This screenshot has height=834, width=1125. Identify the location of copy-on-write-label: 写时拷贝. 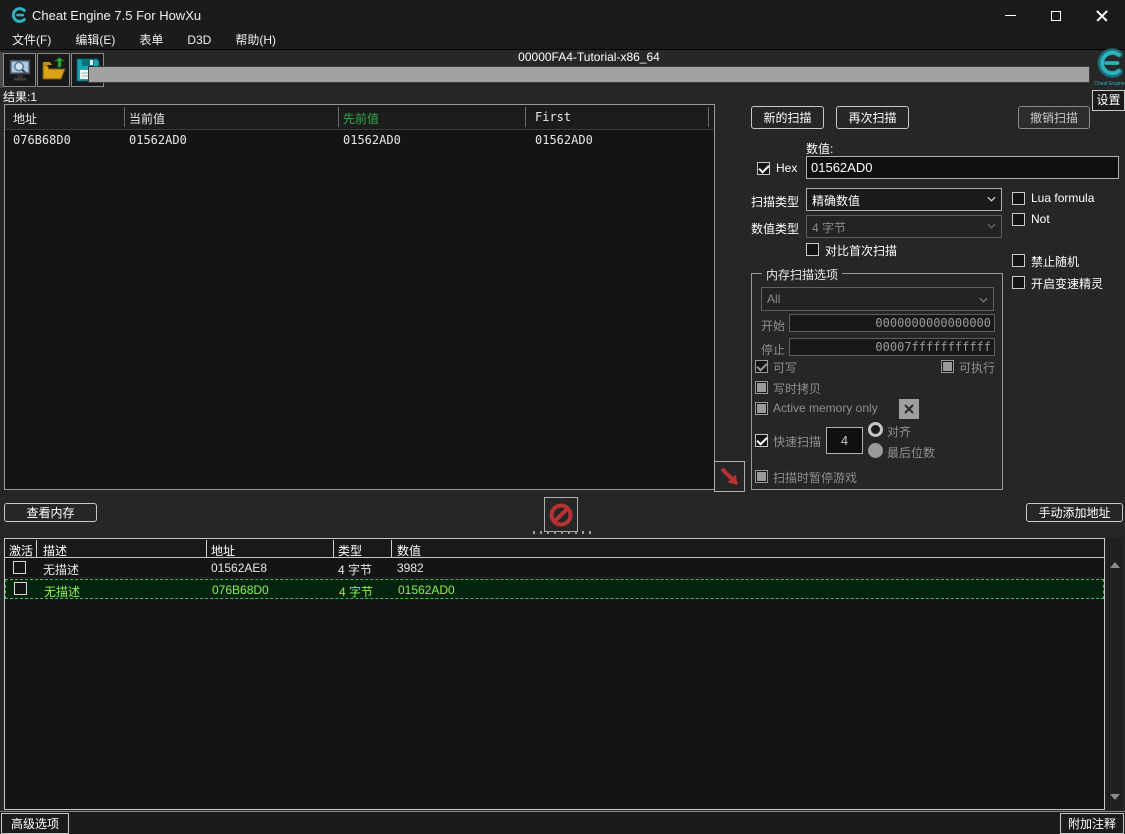
(797, 388).